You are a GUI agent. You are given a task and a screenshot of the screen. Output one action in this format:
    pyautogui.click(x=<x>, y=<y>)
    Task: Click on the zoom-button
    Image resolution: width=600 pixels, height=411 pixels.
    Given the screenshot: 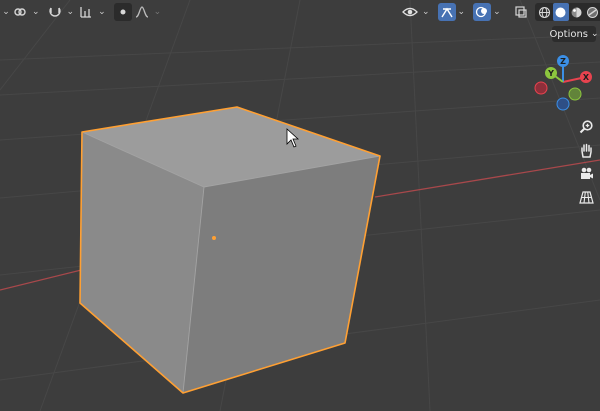 What is the action you would take?
    pyautogui.click(x=586, y=126)
    